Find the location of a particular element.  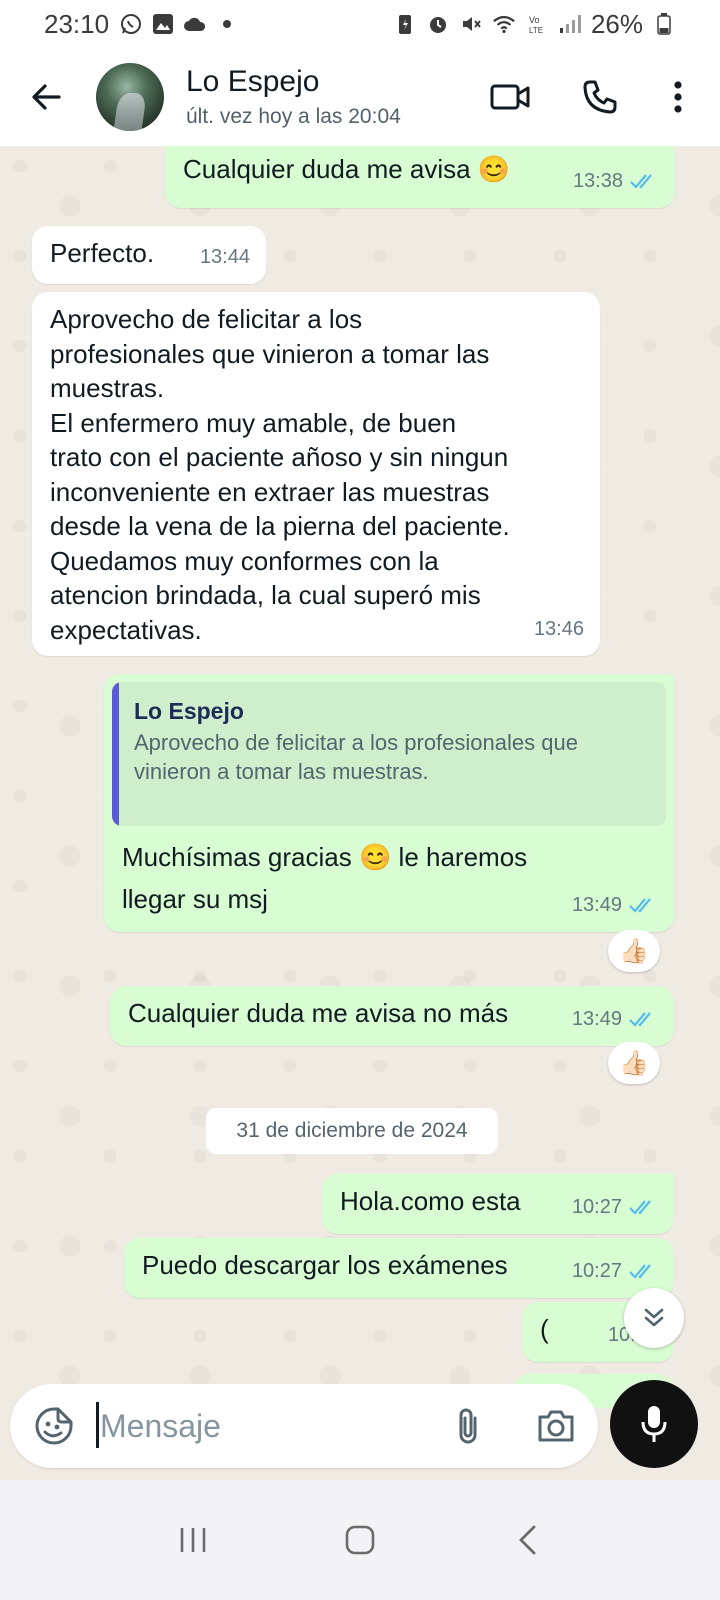

alarm-icon is located at coordinates (438, 24).